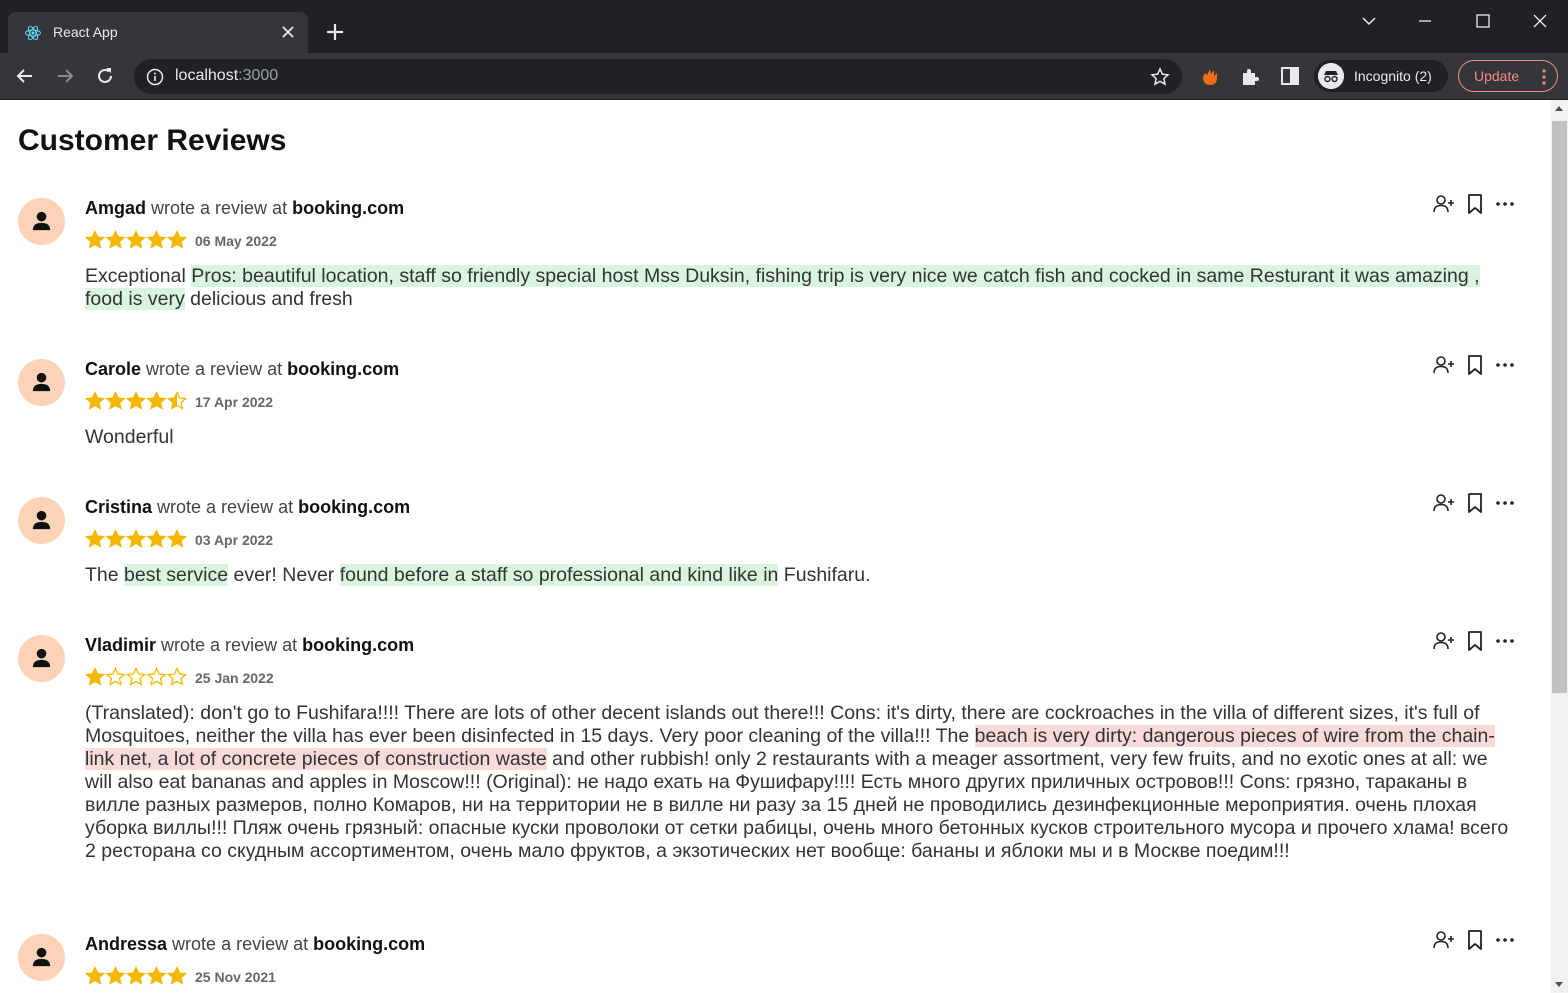 The image size is (1568, 993). Describe the element at coordinates (1559, 984) in the screenshot. I see `scroll-down-arrow-icon` at that location.